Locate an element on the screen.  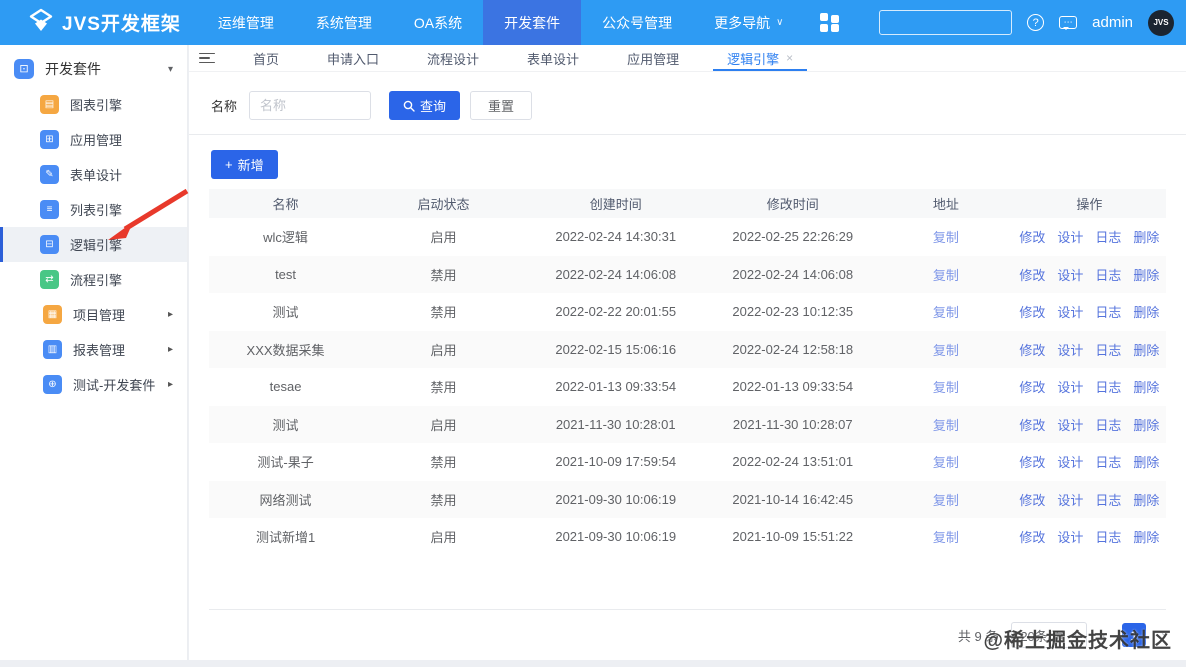
page-size-select: 20条/页 ∨ is located at coordinates (1049, 635).